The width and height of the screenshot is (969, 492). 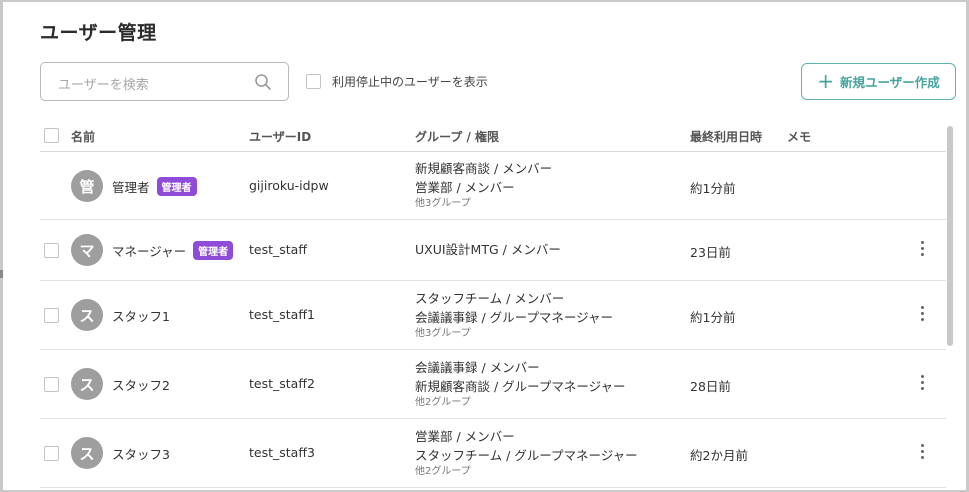 What do you see at coordinates (87, 186) in the screenshot?
I see `avatar: 管` at bounding box center [87, 186].